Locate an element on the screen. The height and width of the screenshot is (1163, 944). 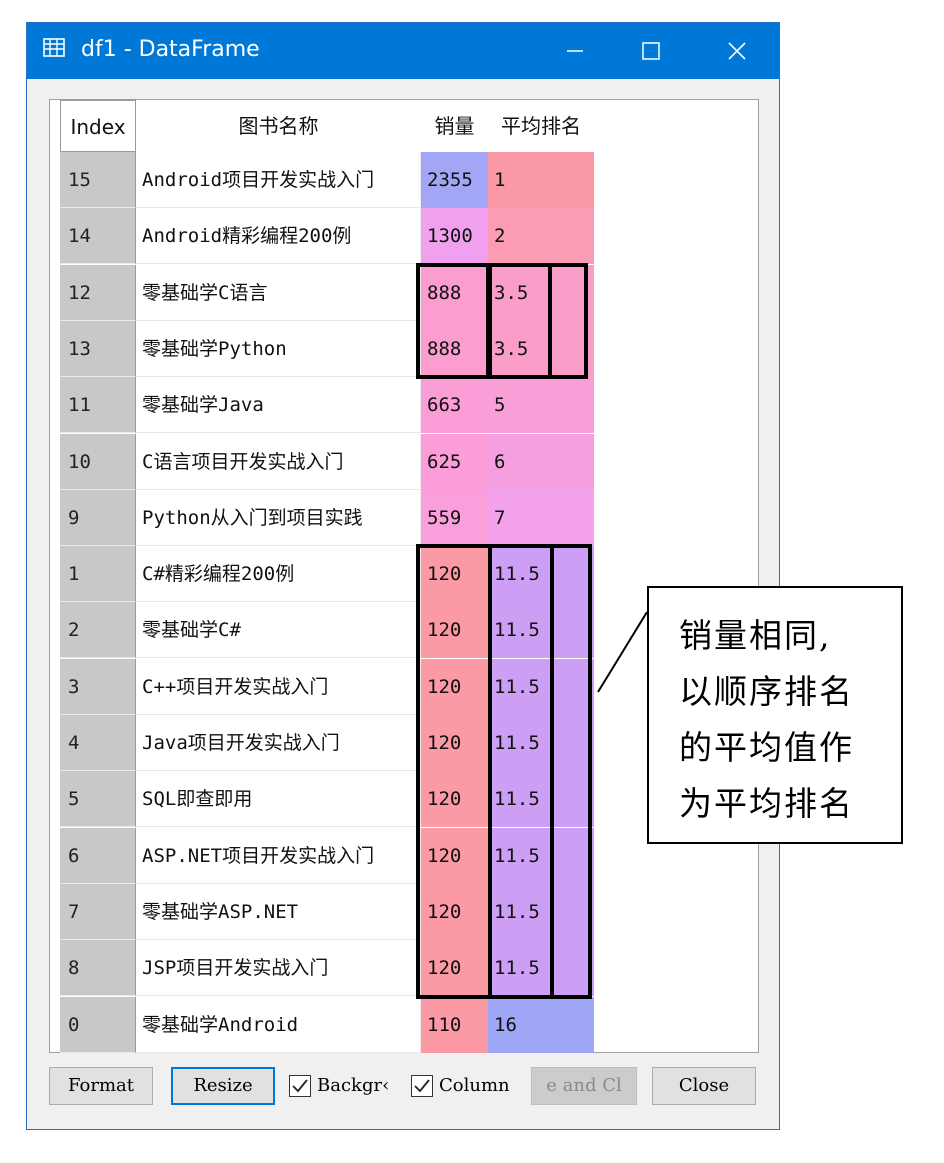
maximize-icon is located at coordinates (651, 51).